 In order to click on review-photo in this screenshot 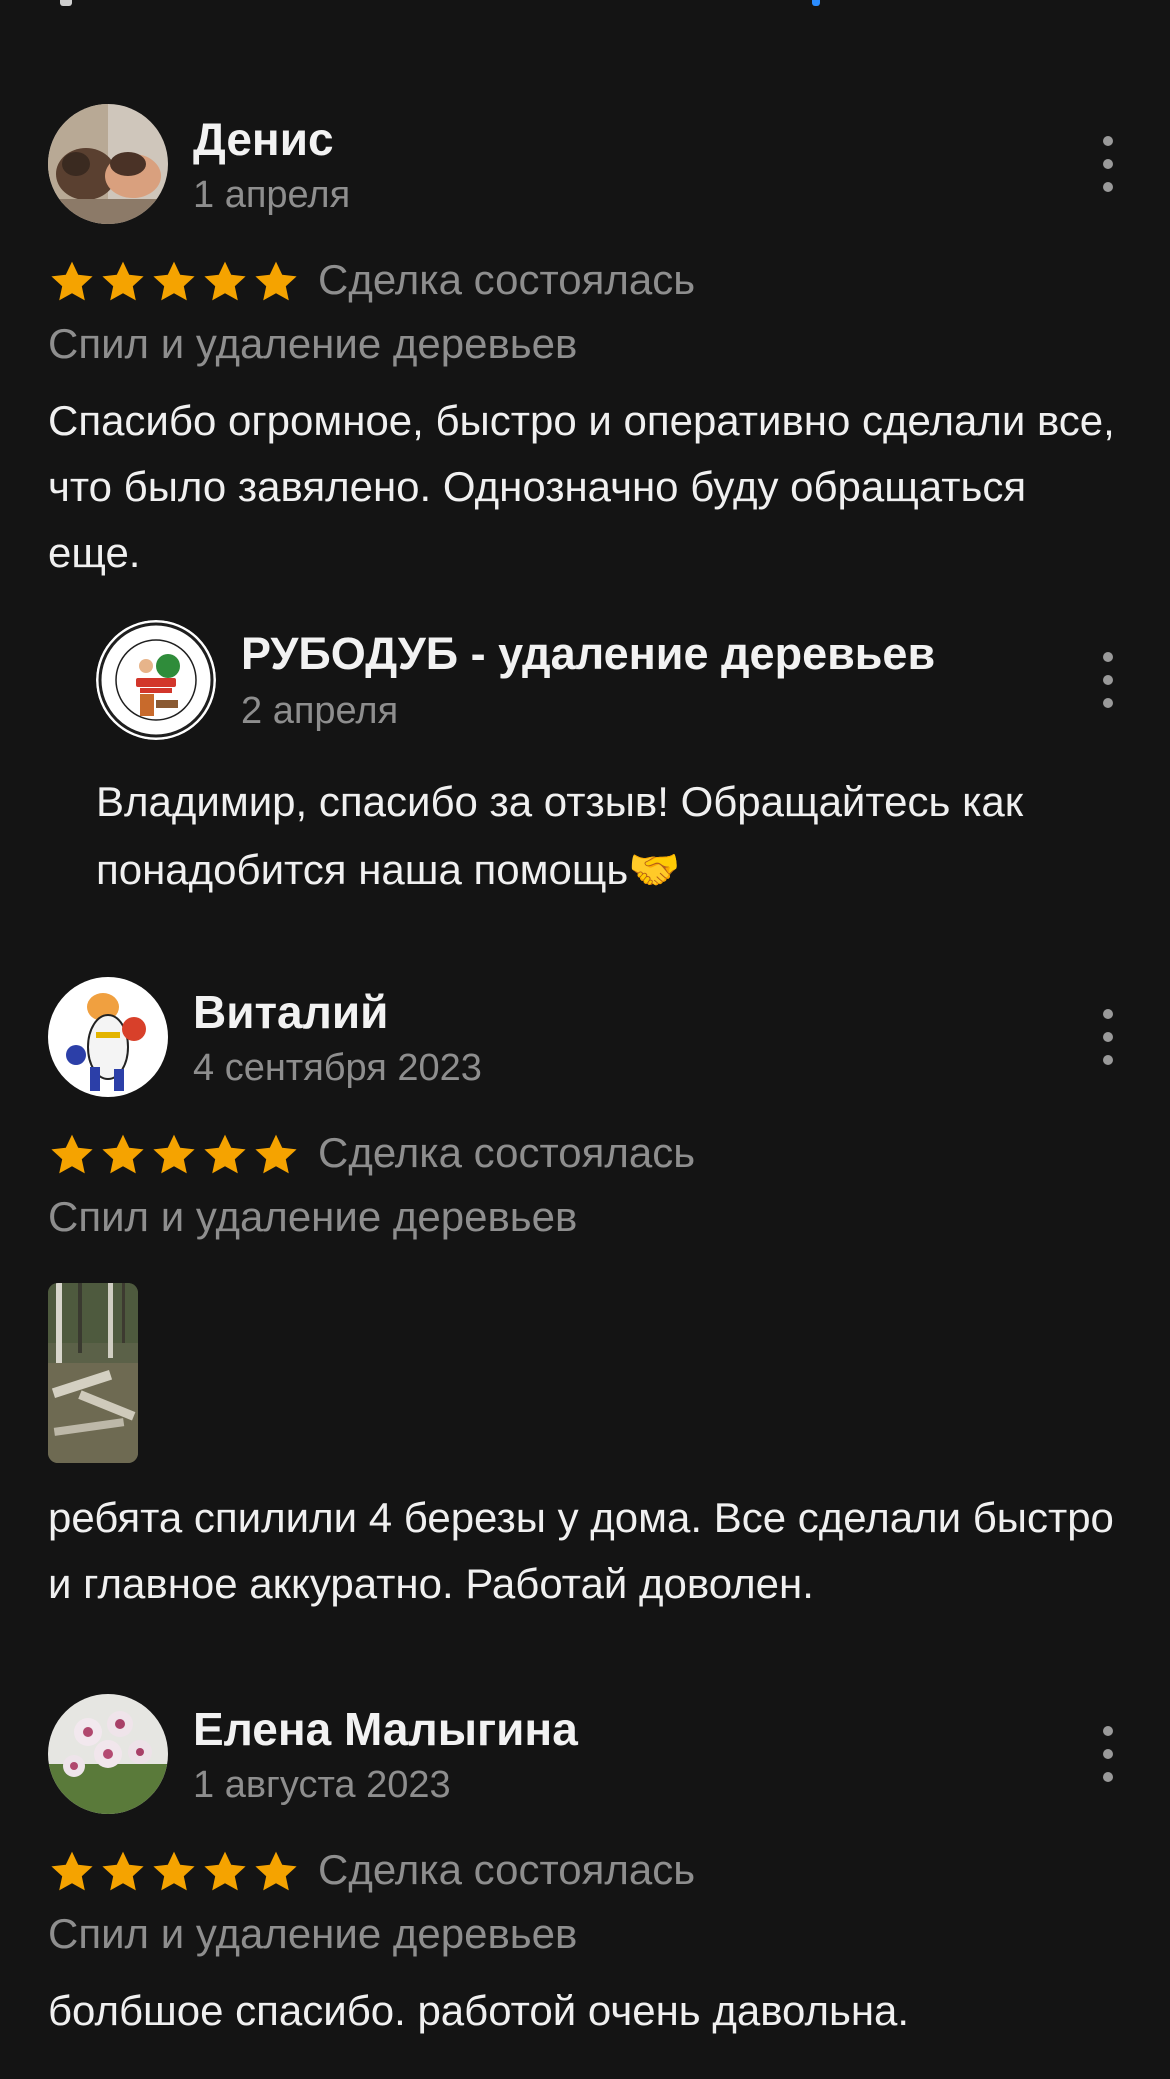, I will do `click(93, 1373)`.